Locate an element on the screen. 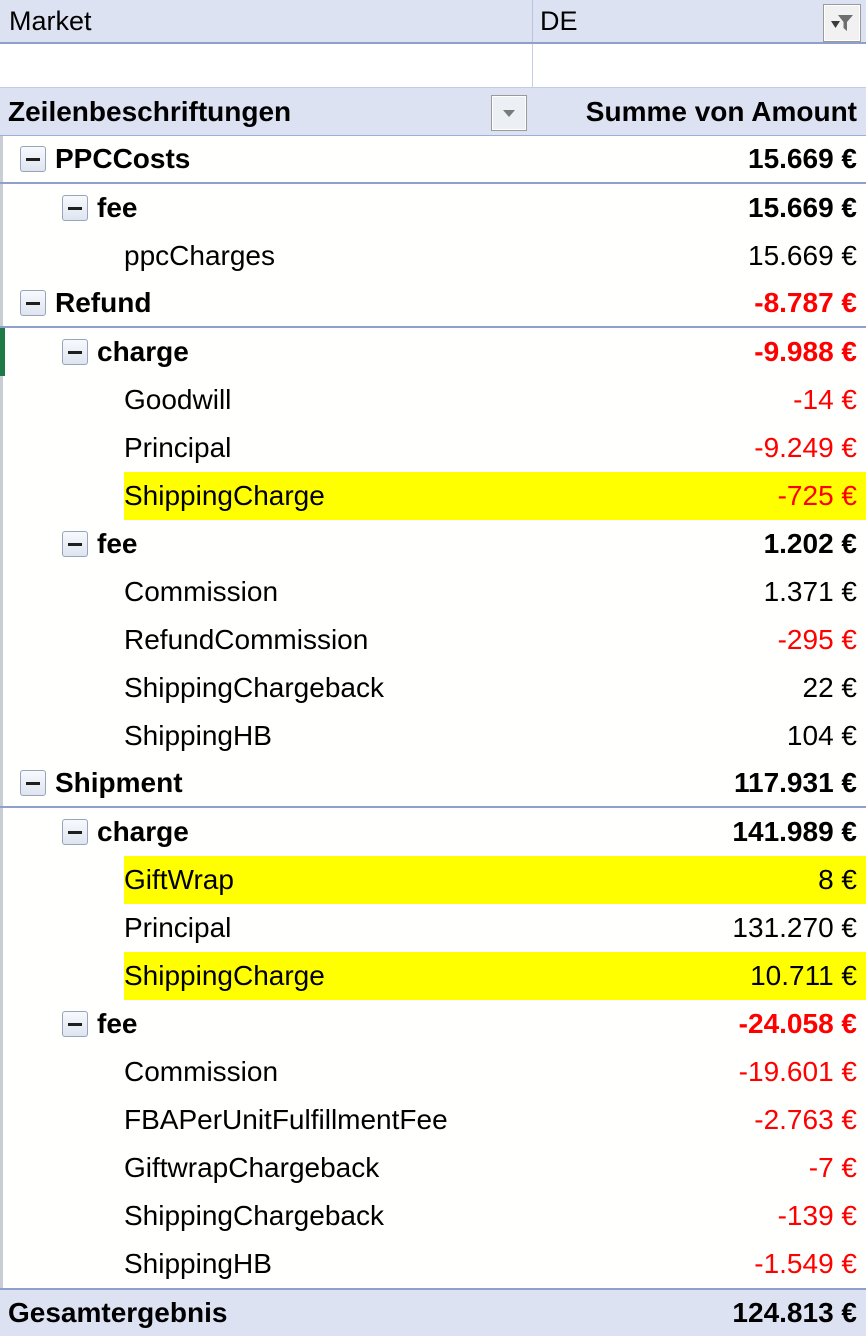 This screenshot has width=866, height=1344. row-value-cell: -19.601 € is located at coordinates (699, 1072).